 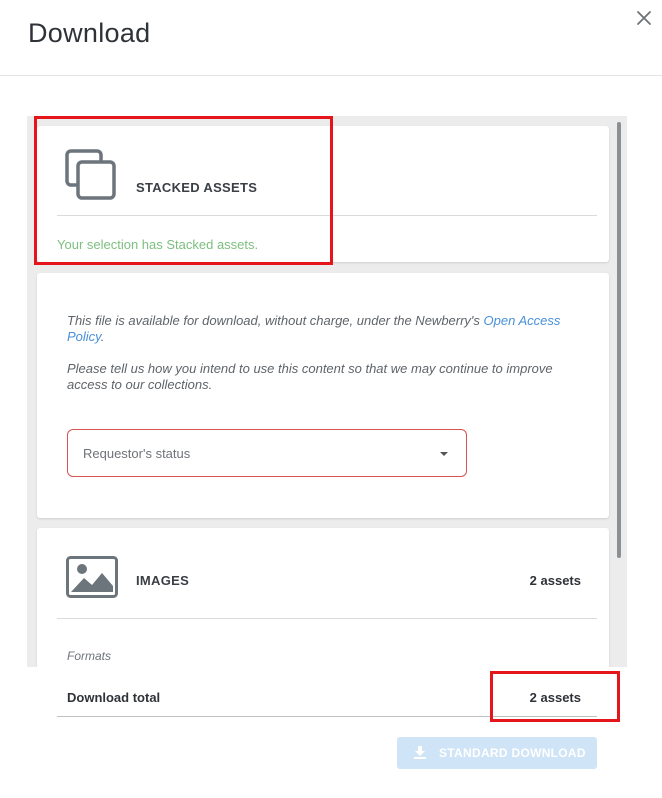 What do you see at coordinates (114, 697) in the screenshot?
I see `download-total-label: Download total` at bounding box center [114, 697].